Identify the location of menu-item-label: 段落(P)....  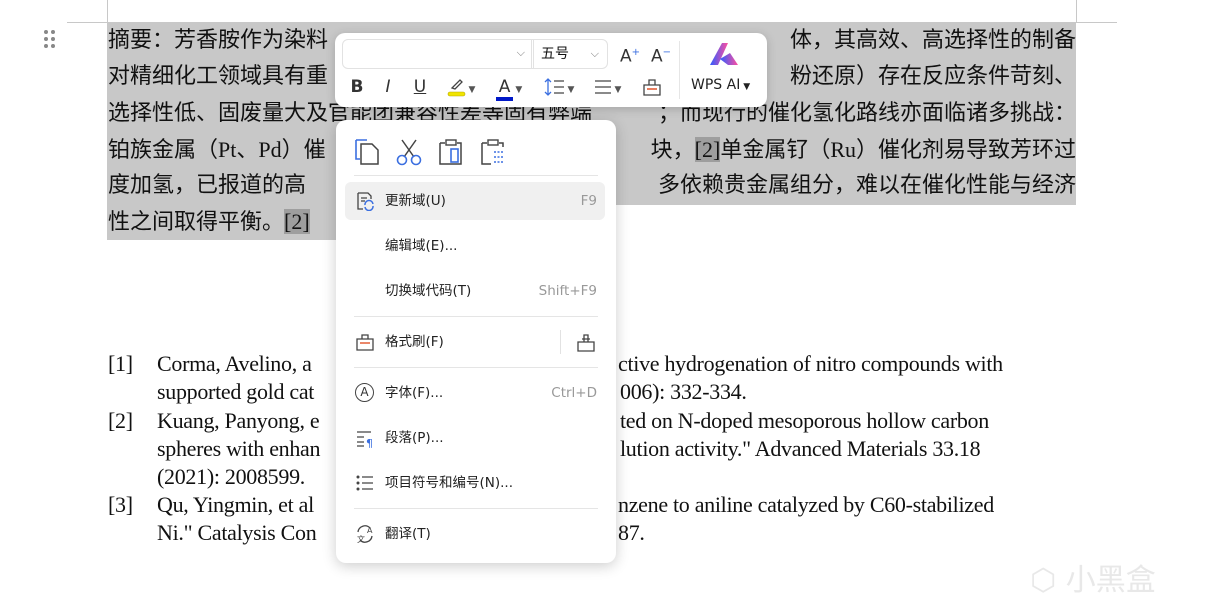
(414, 438).